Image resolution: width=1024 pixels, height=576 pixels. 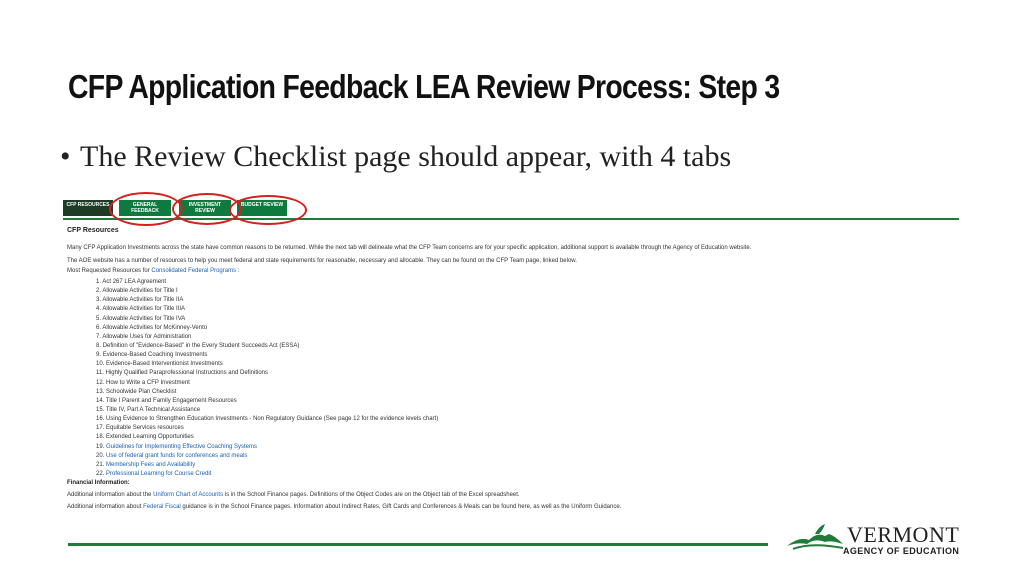 What do you see at coordinates (100, 409) in the screenshot?
I see `item-number: 15.` at bounding box center [100, 409].